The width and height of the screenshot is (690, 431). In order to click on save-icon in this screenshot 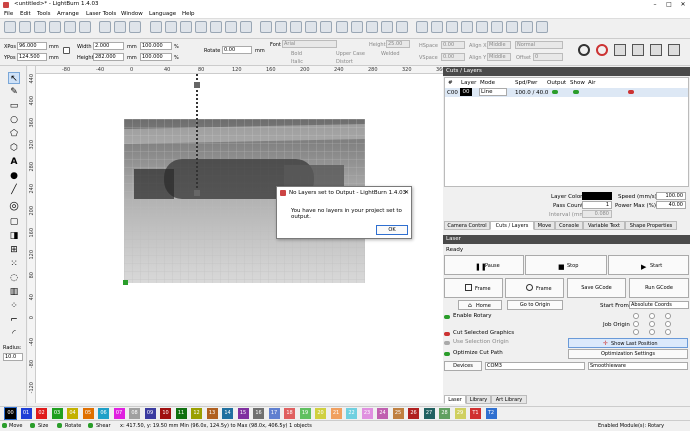, I will do `click(55, 27)`.